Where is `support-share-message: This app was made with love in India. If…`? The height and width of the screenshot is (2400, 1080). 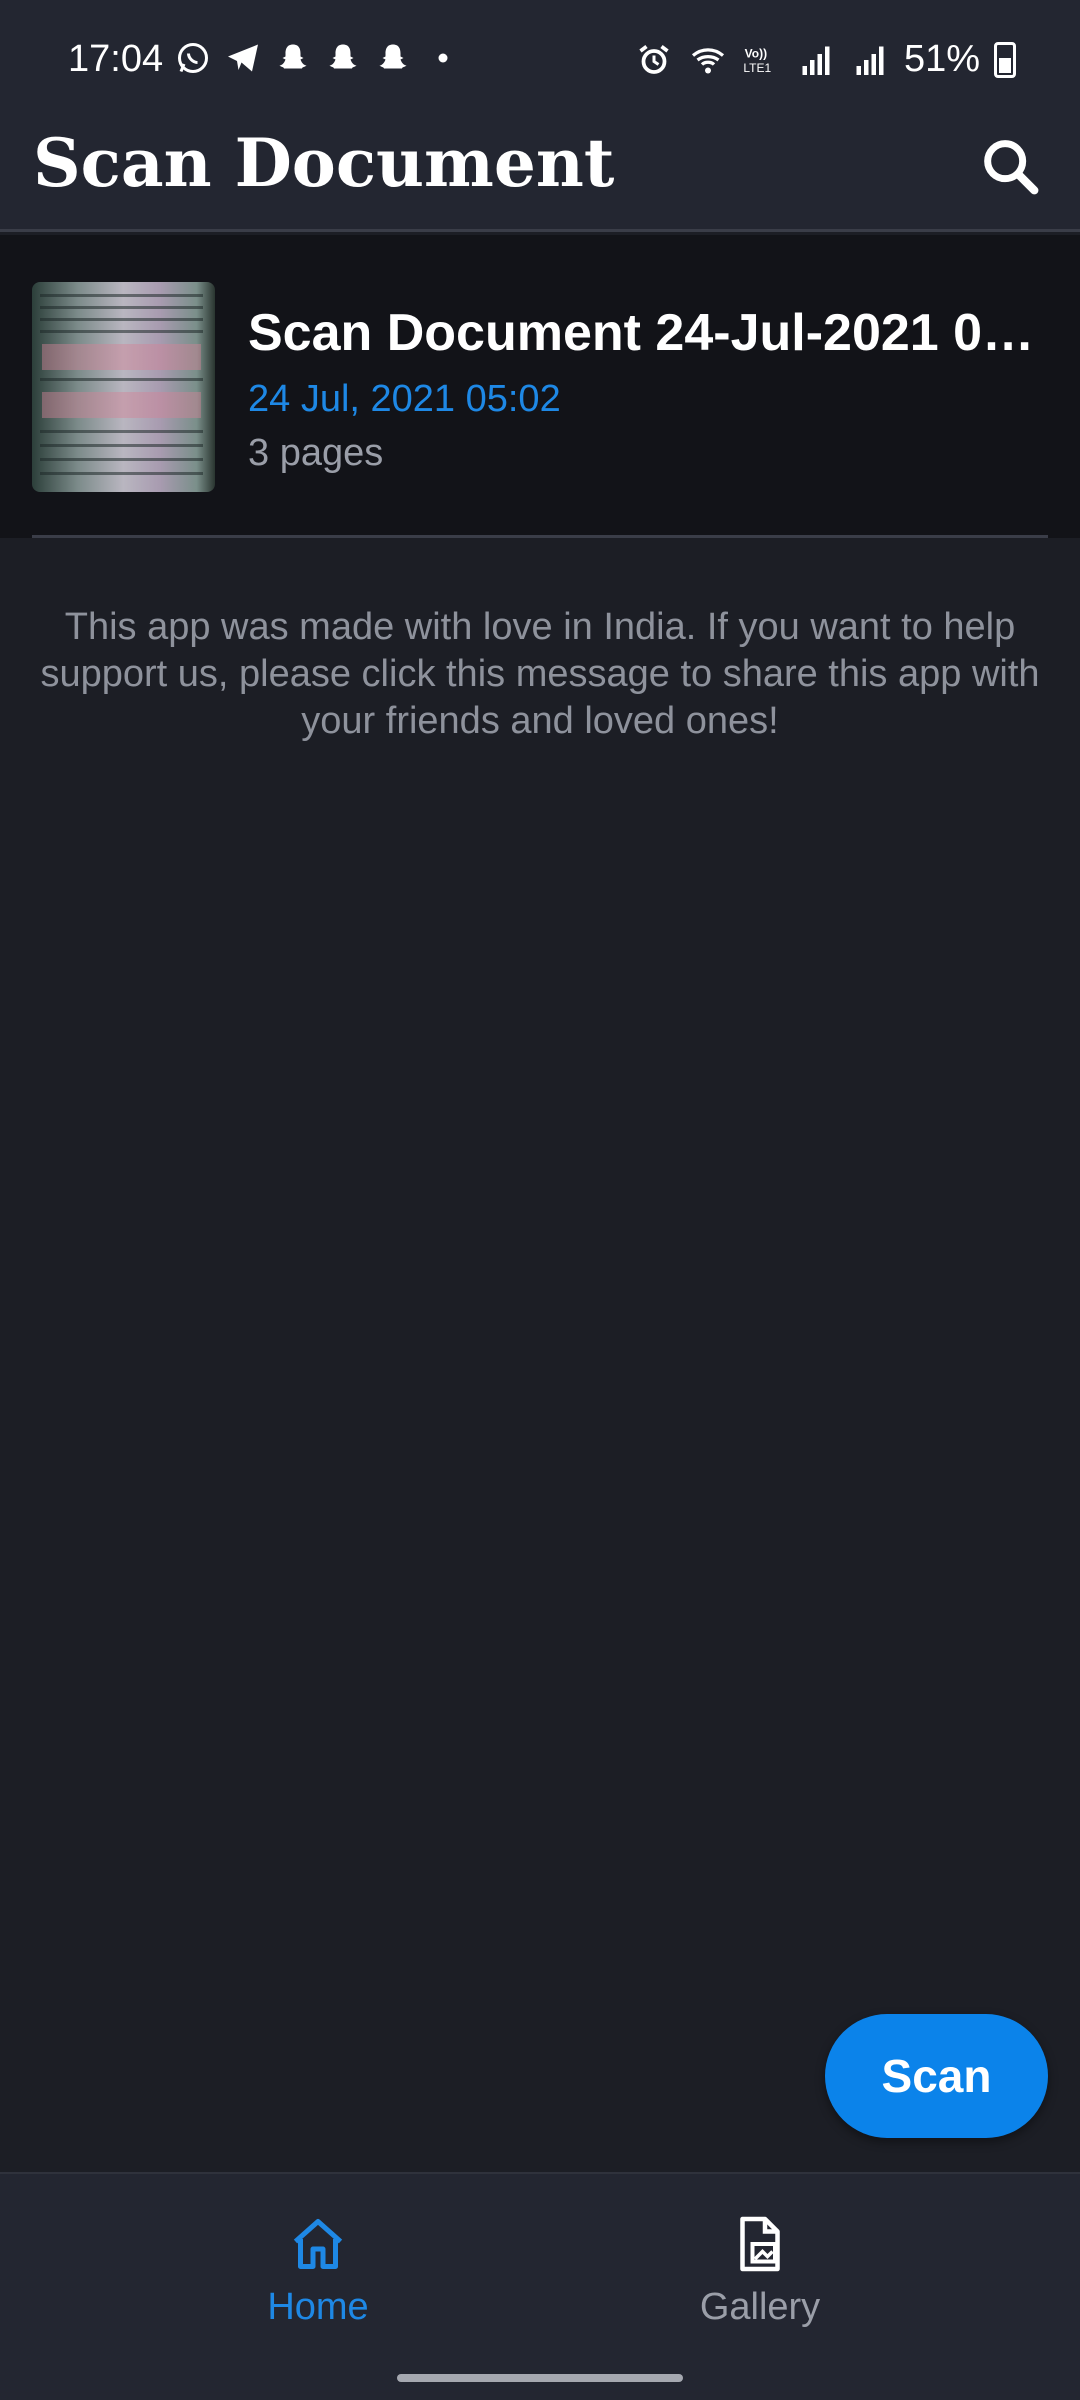 support-share-message: This app was made with love in India. If… is located at coordinates (540, 674).